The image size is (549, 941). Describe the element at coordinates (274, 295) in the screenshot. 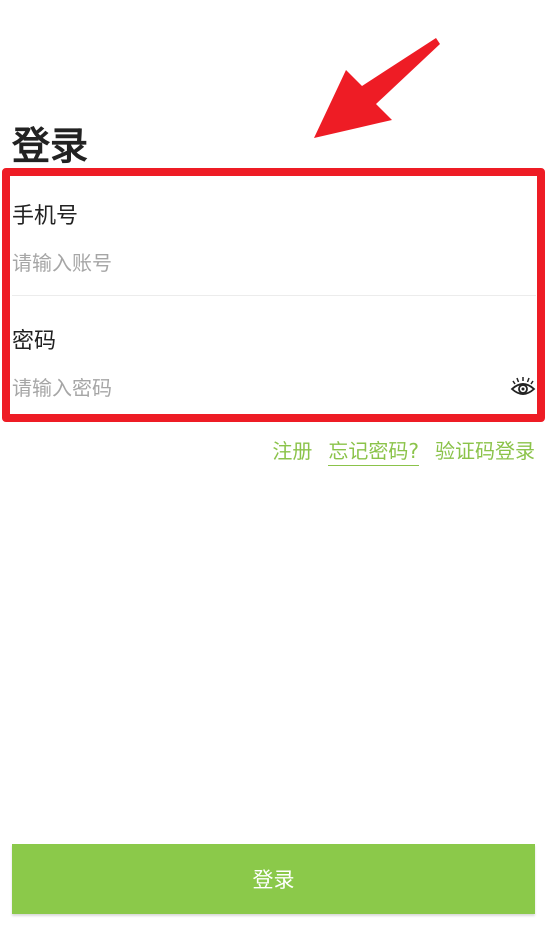

I see `field-divider` at that location.